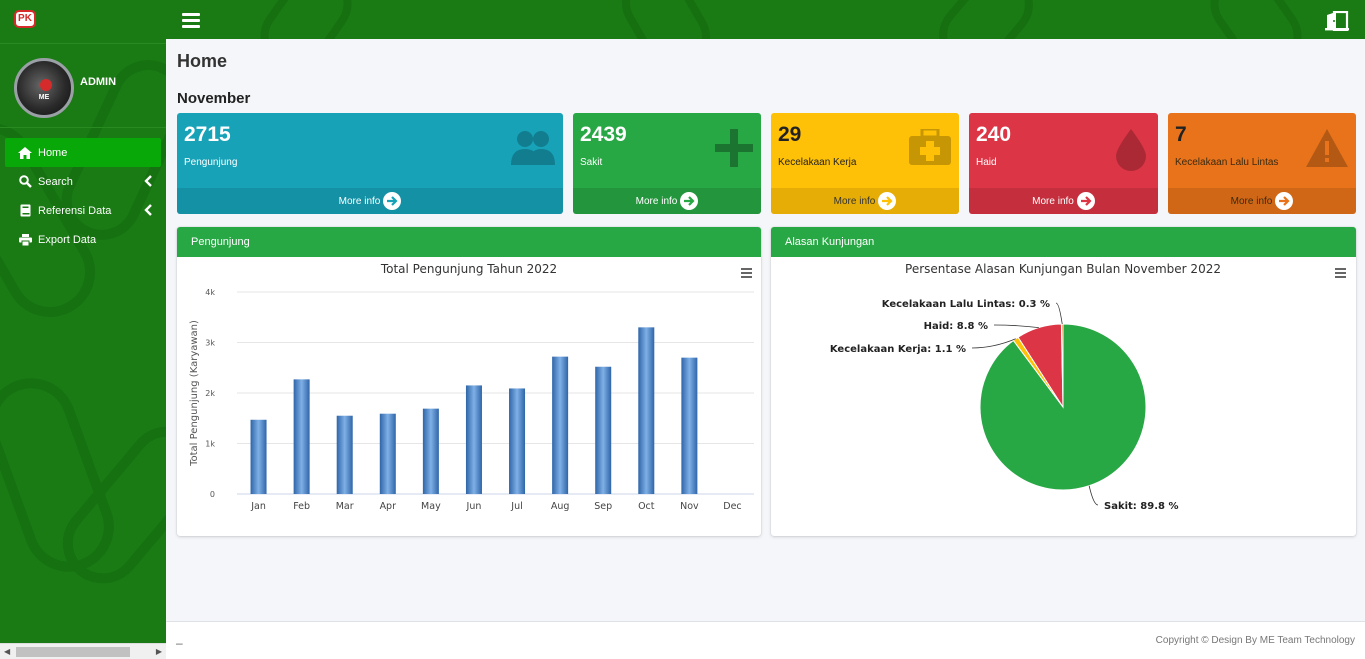 This screenshot has width=1365, height=659. Describe the element at coordinates (210, 393) in the screenshot. I see `y-tick-label: 2k` at that location.